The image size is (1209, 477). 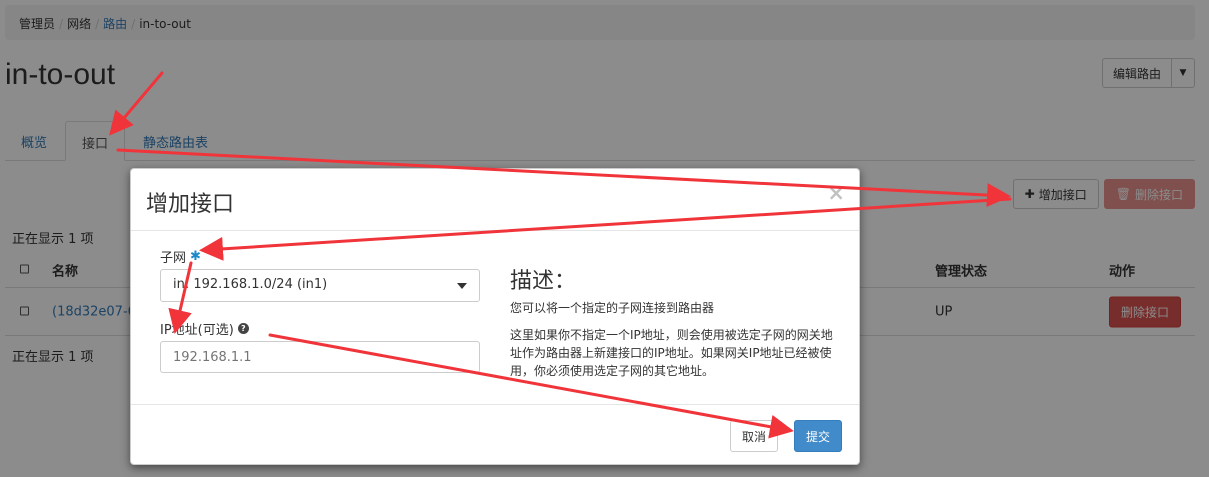 I want to click on question-icon: ?, so click(x=243, y=328).